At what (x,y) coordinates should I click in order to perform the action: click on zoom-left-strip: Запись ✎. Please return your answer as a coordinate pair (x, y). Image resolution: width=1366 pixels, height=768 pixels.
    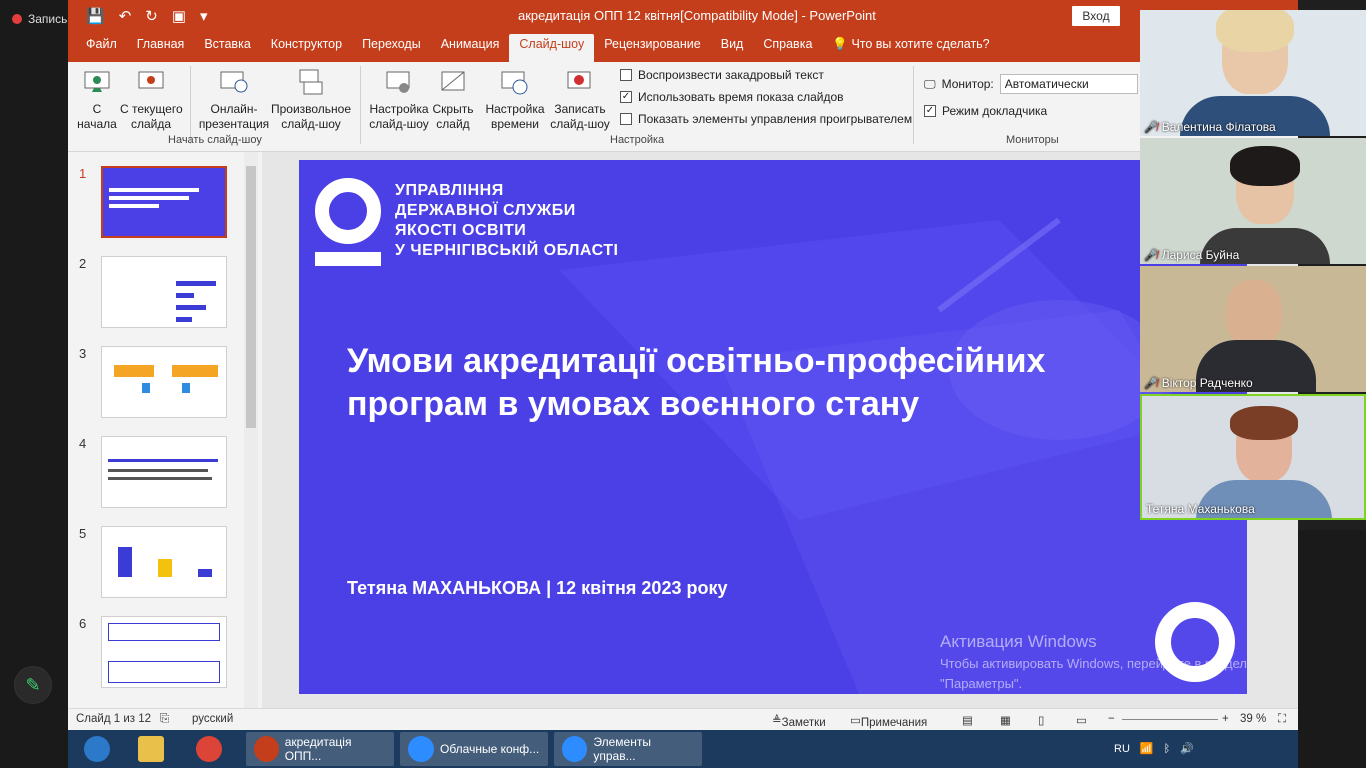
    Looking at the image, I should click on (34, 384).